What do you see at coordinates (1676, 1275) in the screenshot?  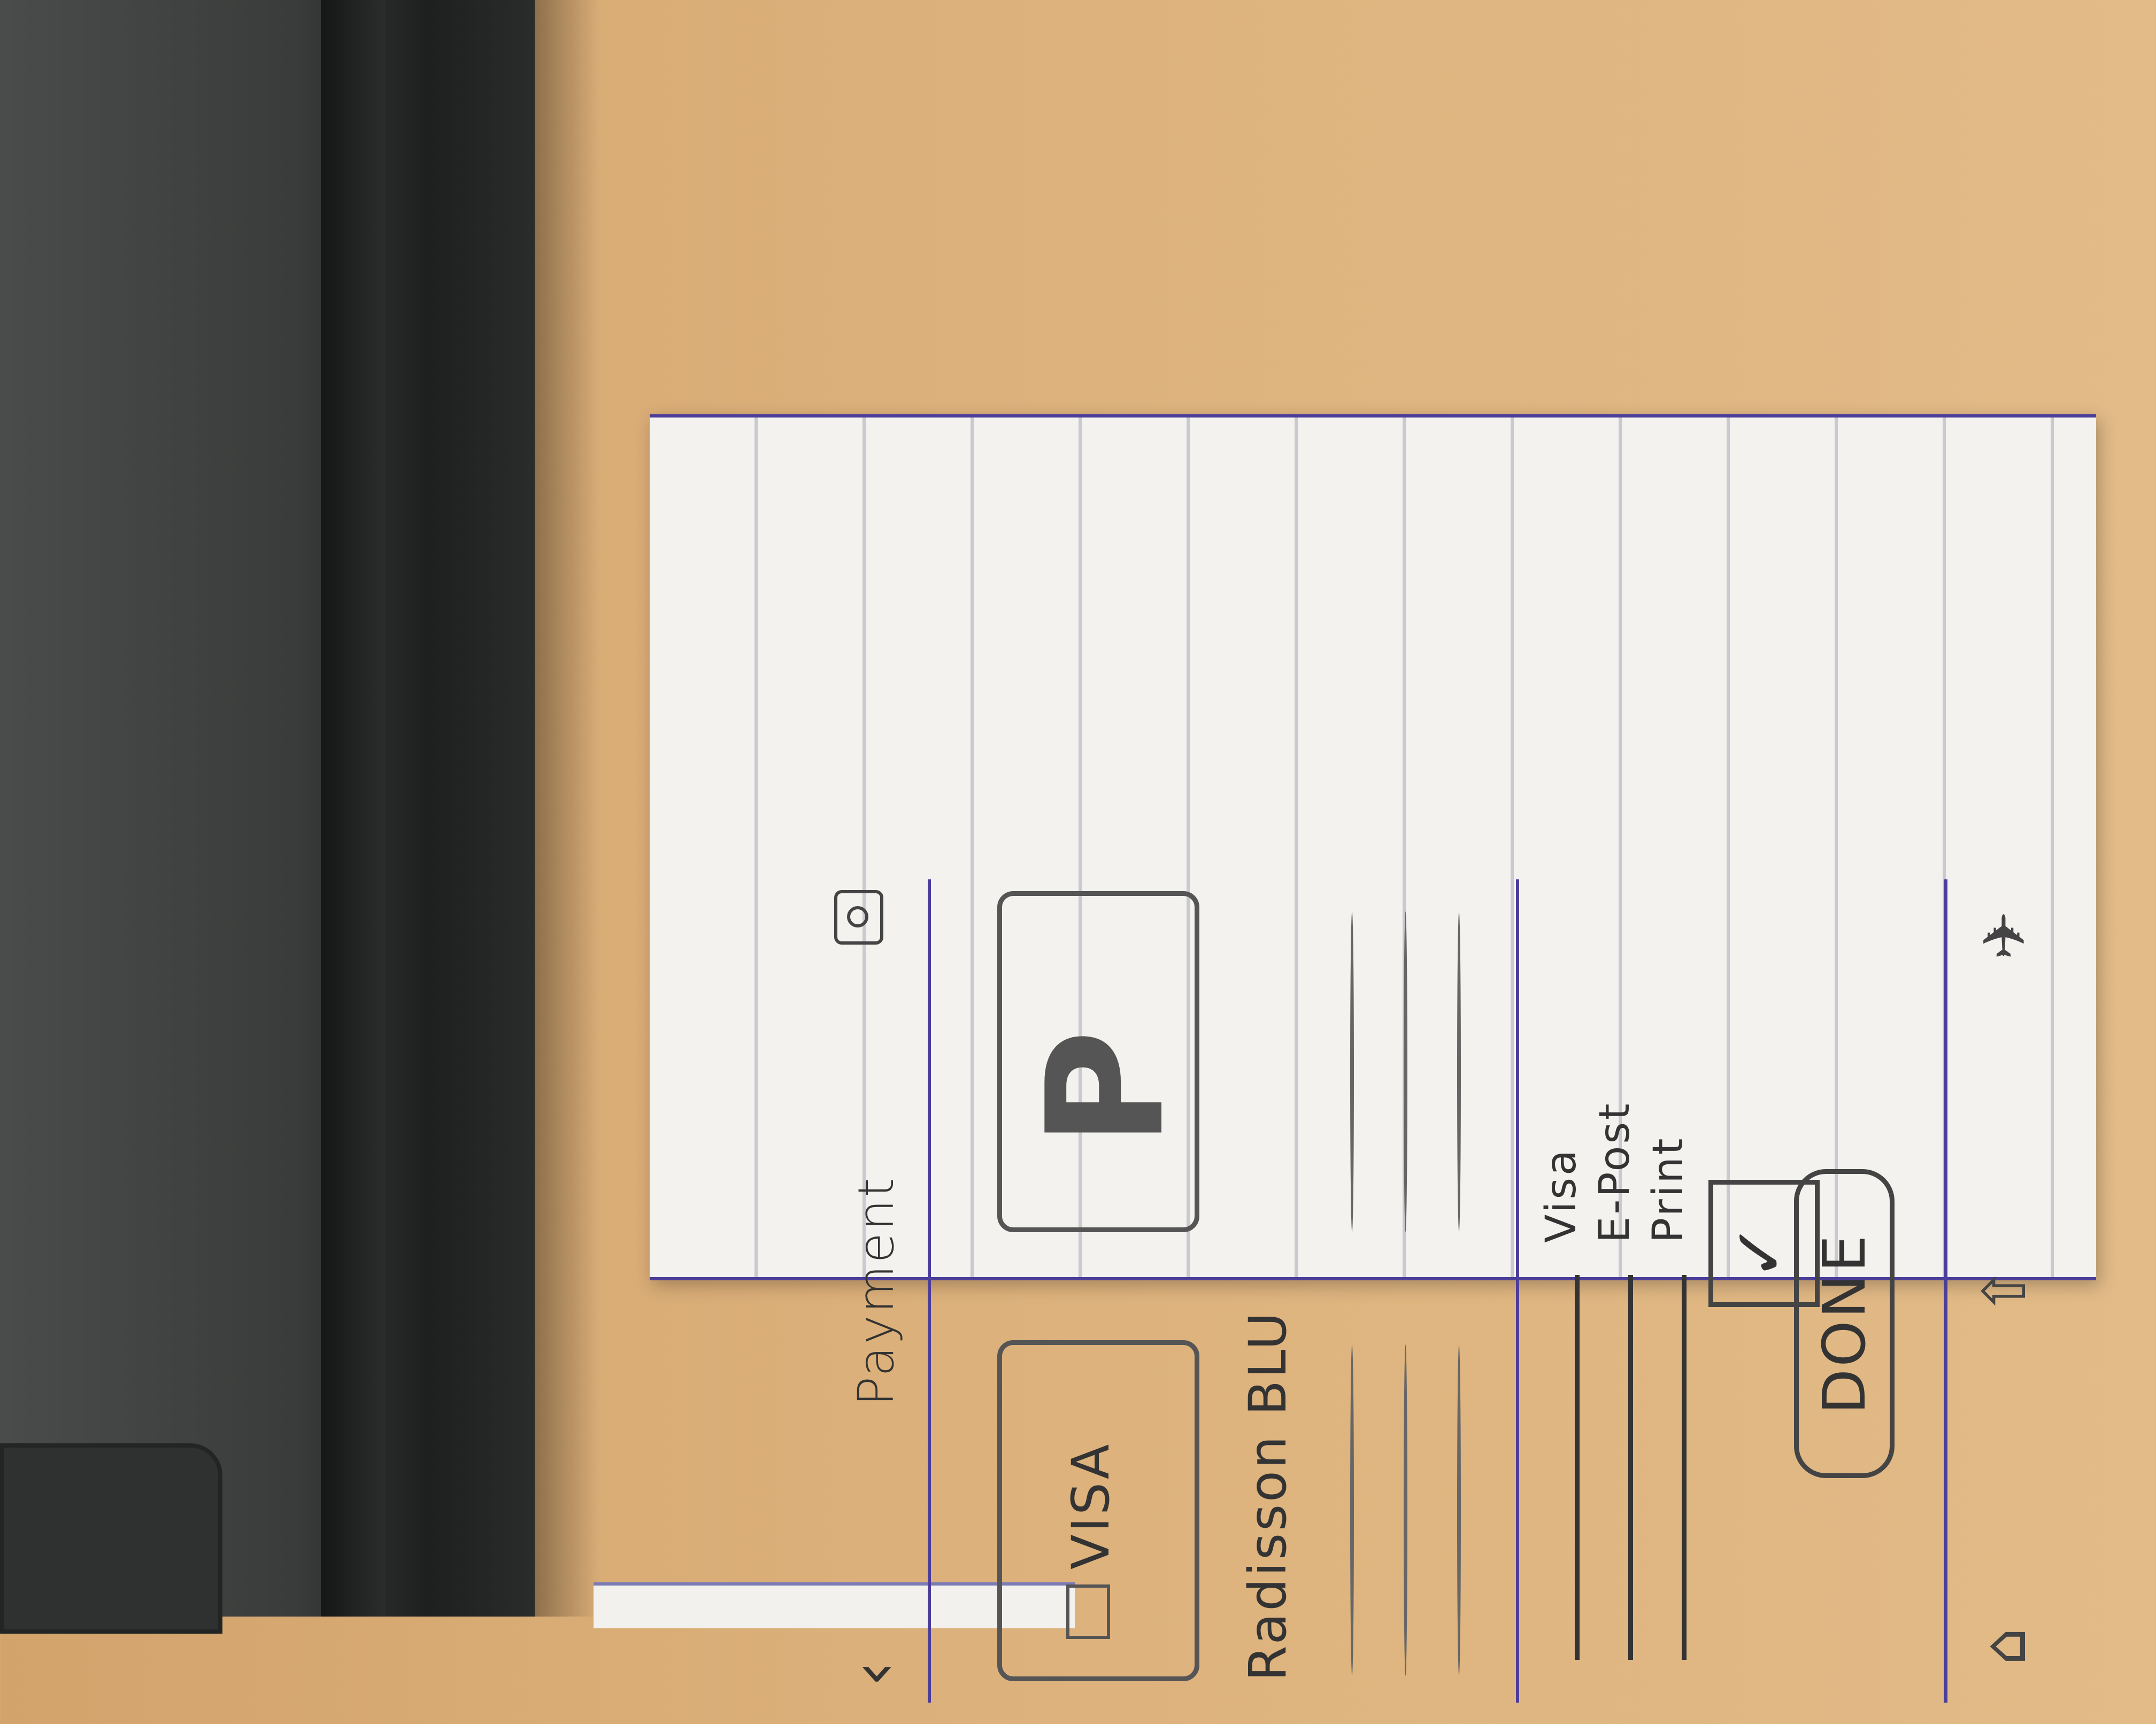 I see `option-row-print: Print` at bounding box center [1676, 1275].